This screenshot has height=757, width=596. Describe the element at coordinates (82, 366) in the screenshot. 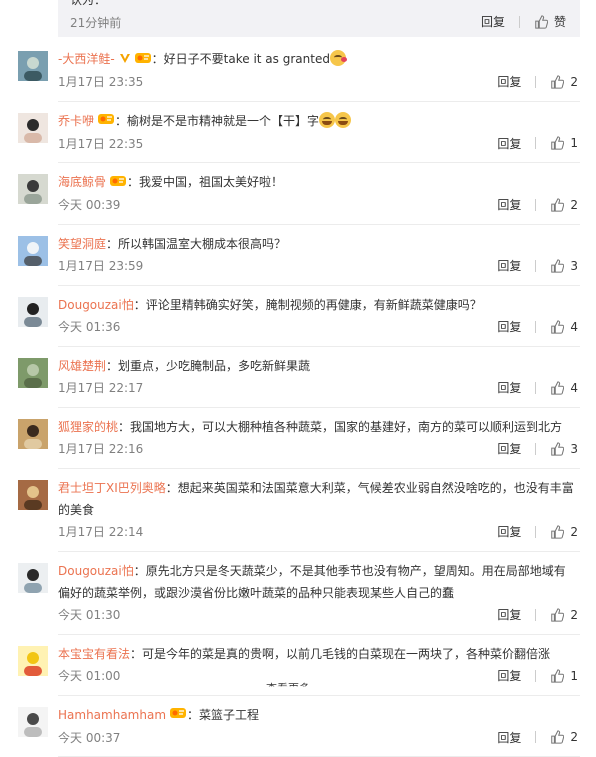

I see `username-link: 风雄楚荆` at that location.